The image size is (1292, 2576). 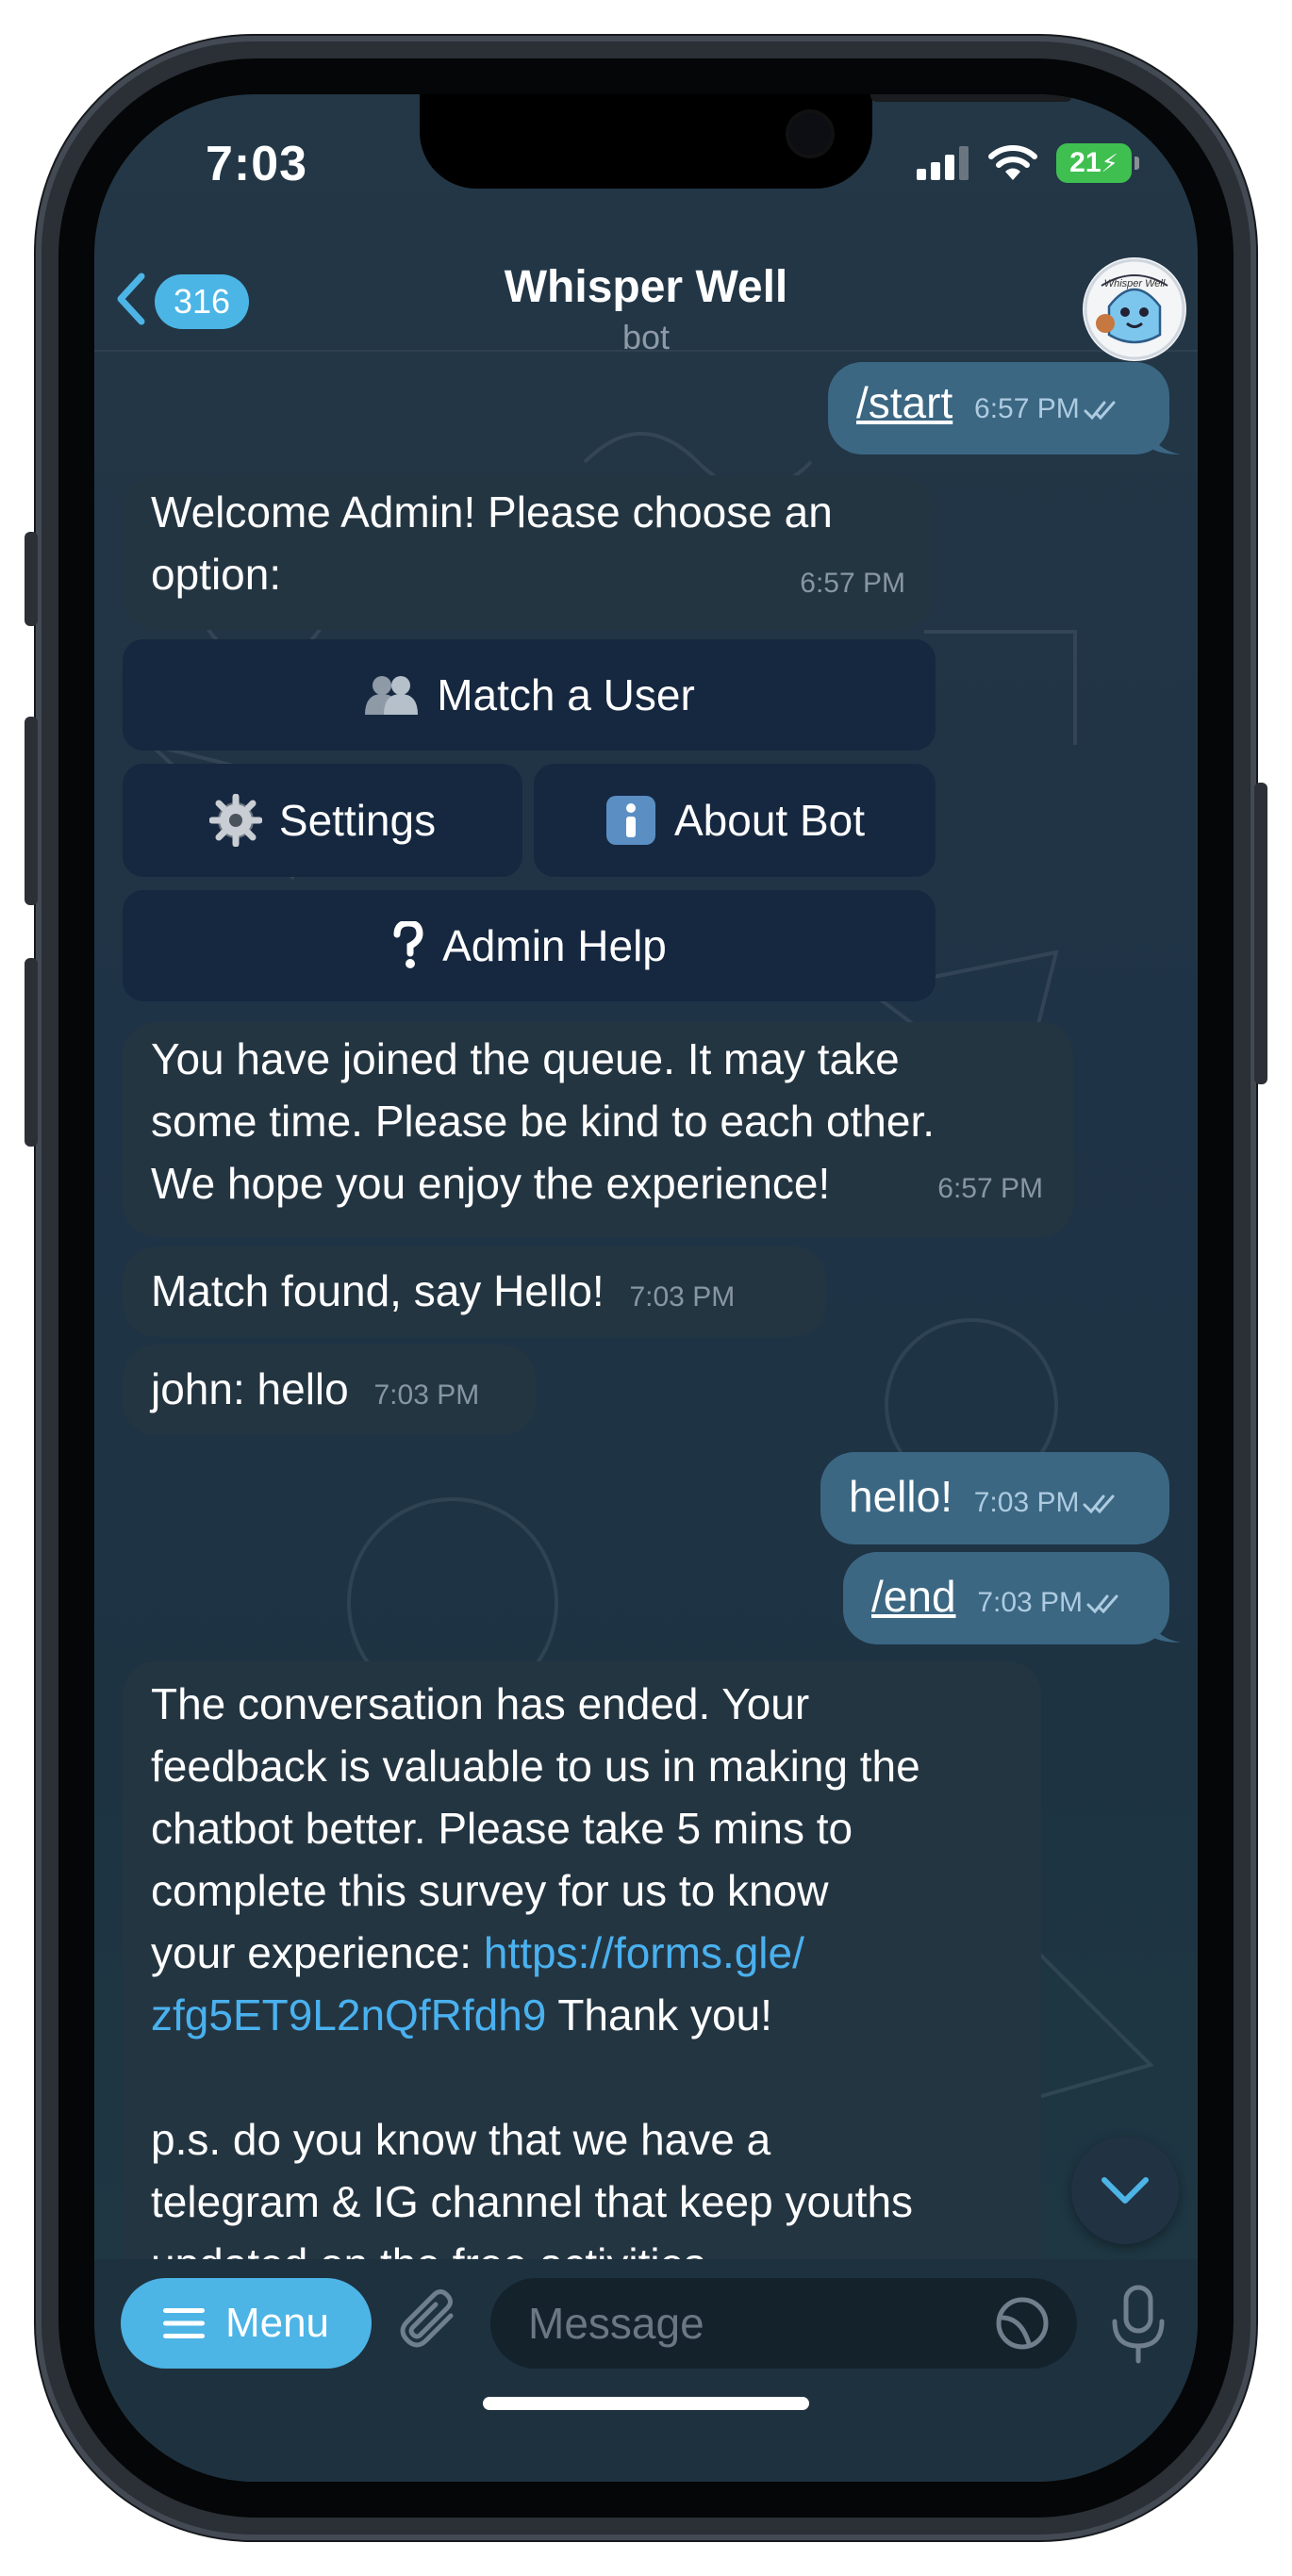 What do you see at coordinates (646, 2370) in the screenshot?
I see `message-input-bar: Menu Message` at bounding box center [646, 2370].